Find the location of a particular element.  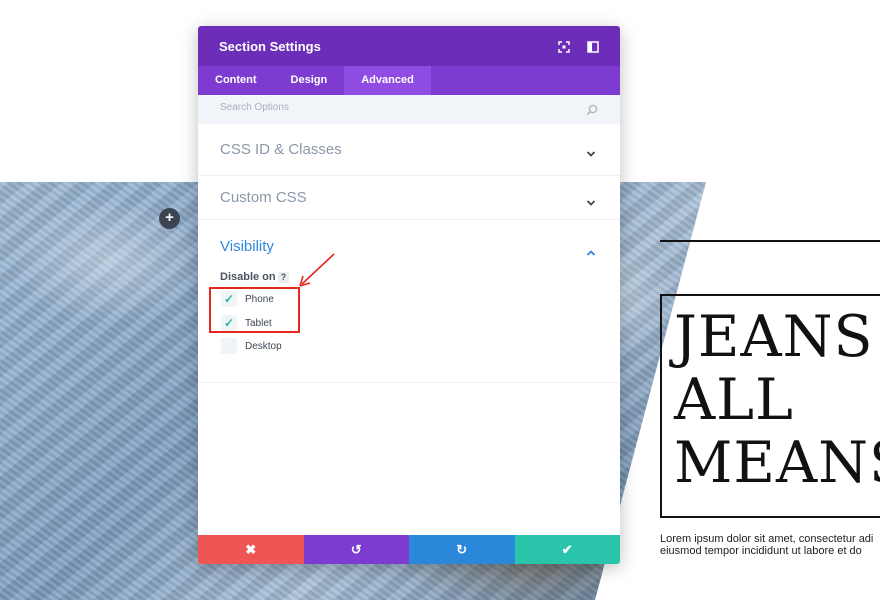

fullscreen-icon is located at coordinates (564, 46).